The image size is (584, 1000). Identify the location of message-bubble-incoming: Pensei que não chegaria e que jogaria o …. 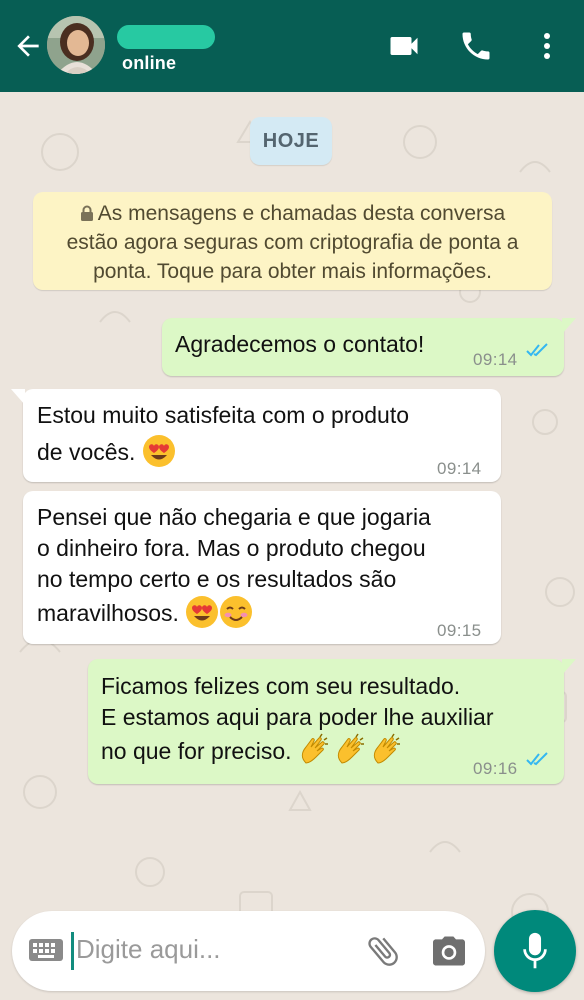
(262, 567).